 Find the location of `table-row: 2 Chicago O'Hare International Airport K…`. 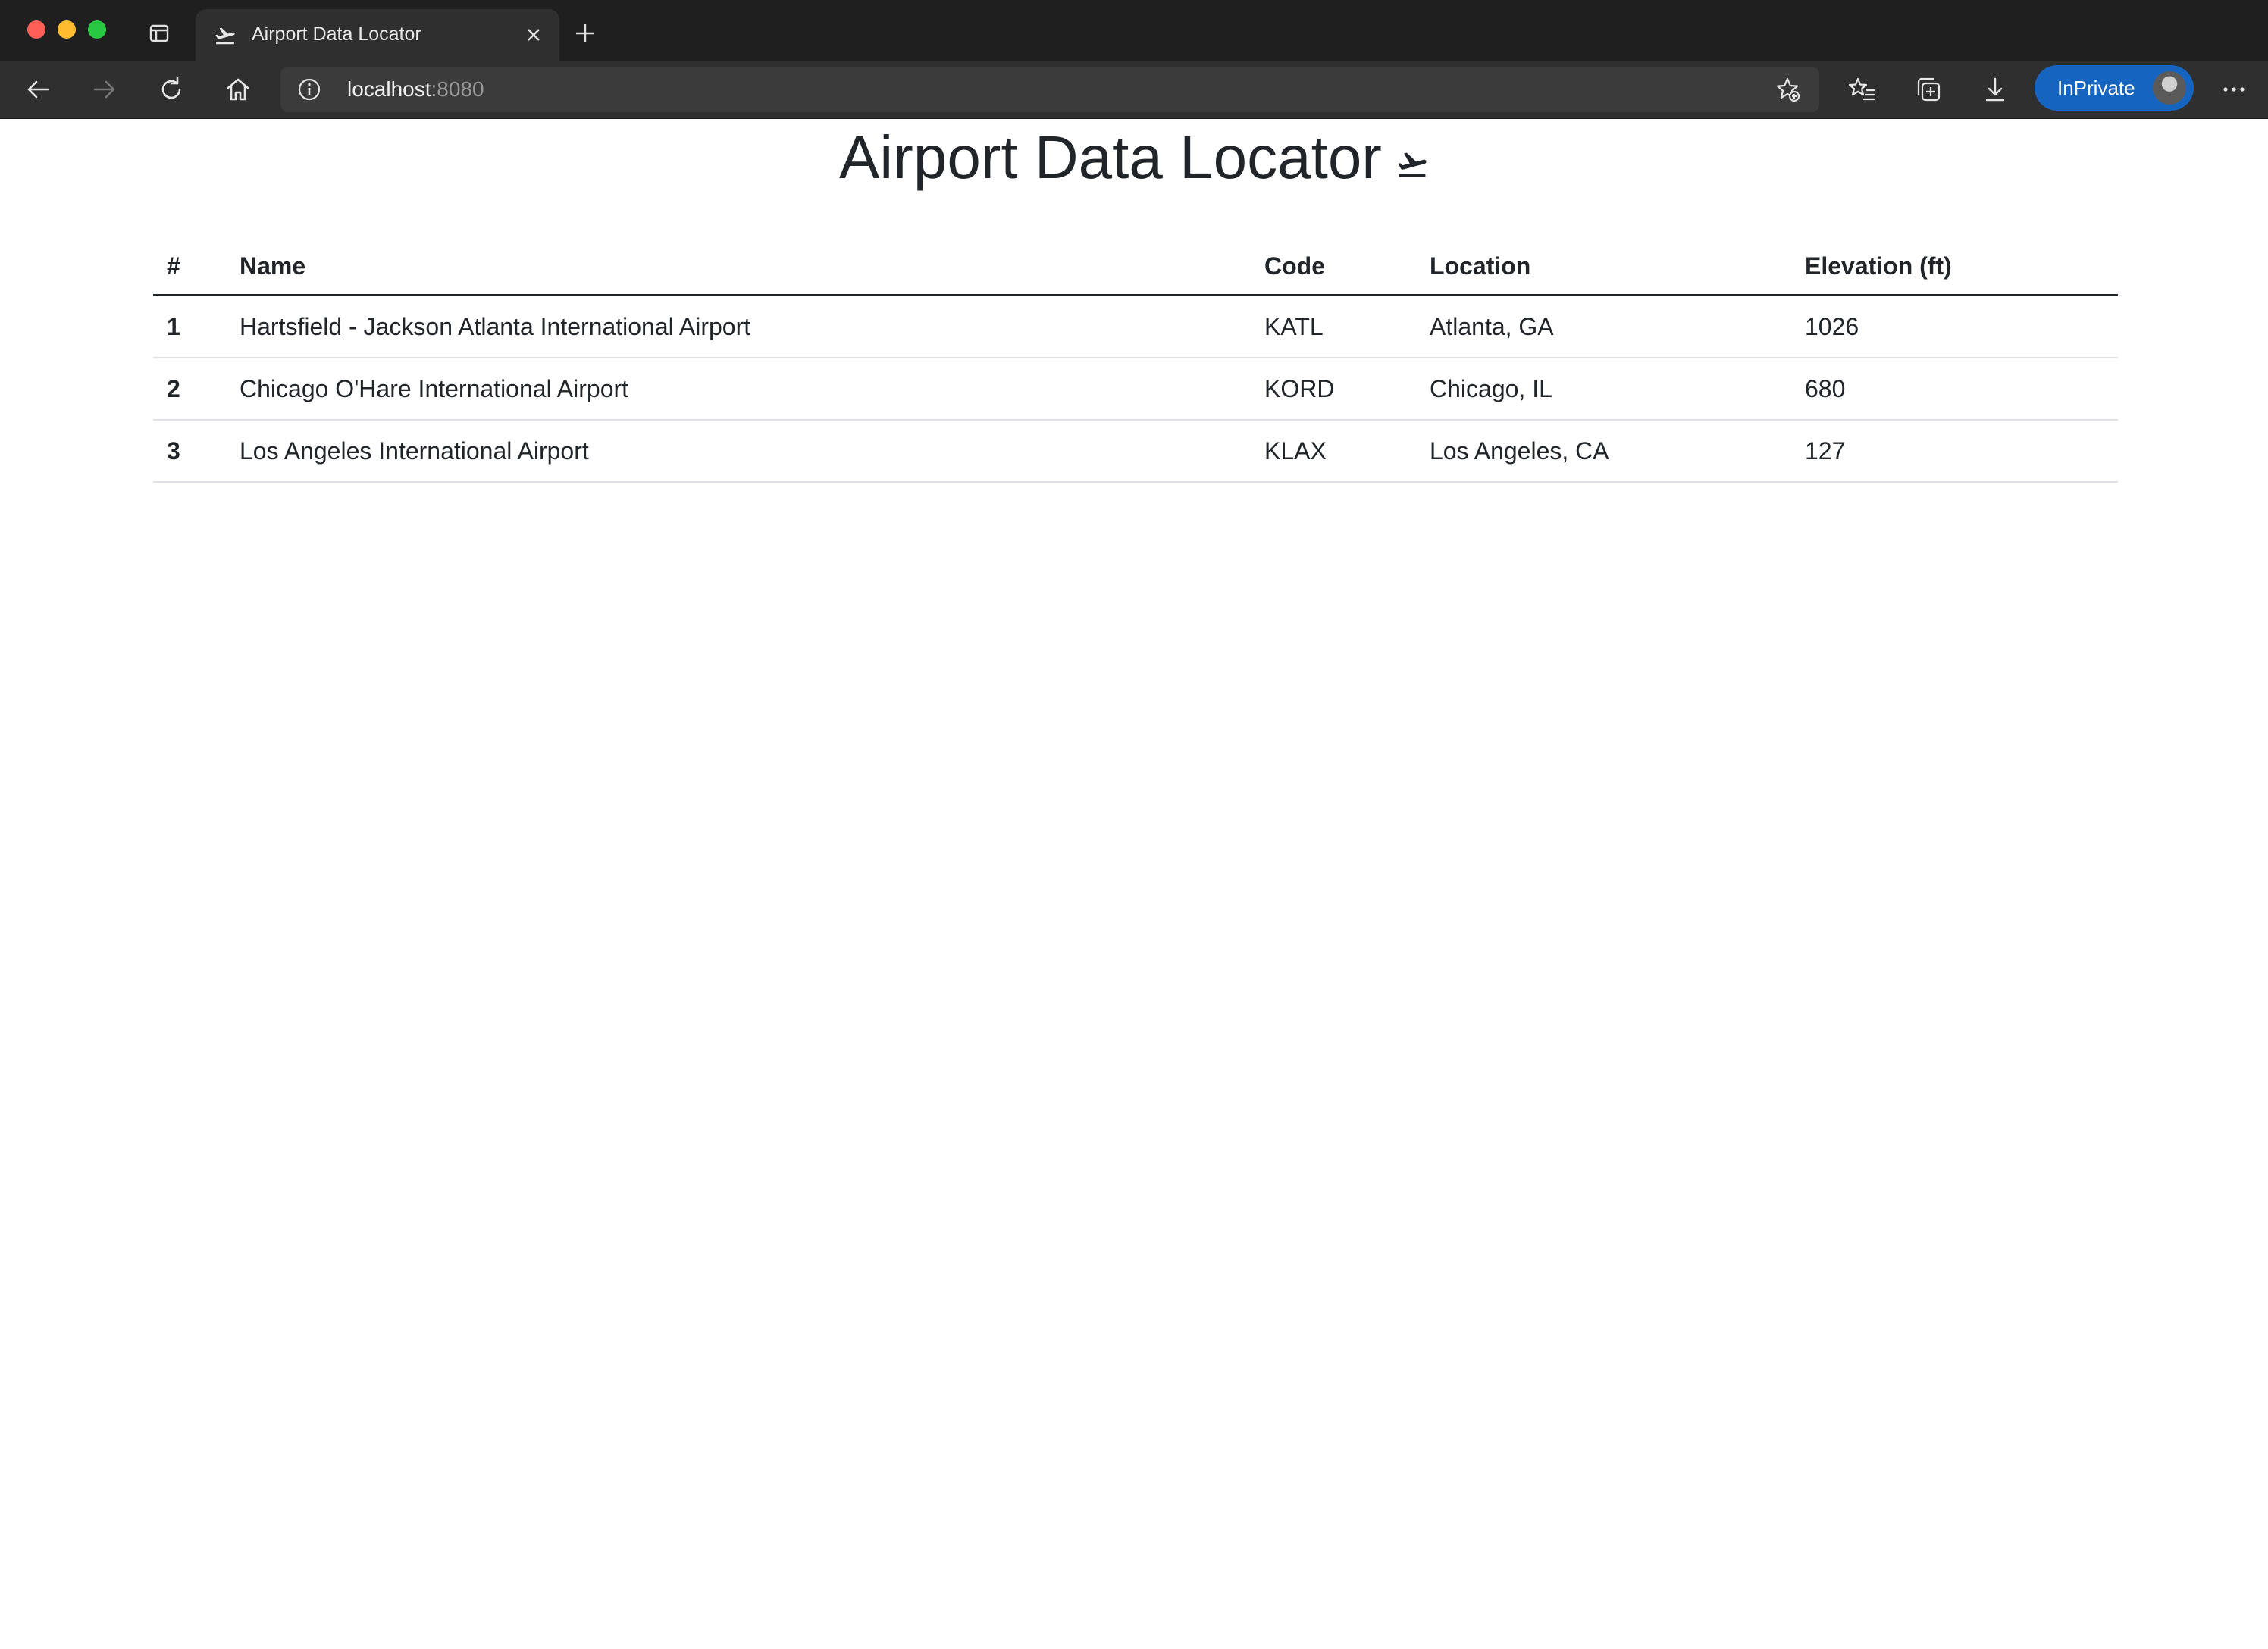

table-row: 2 Chicago O'Hare International Airport K… is located at coordinates (1135, 389).